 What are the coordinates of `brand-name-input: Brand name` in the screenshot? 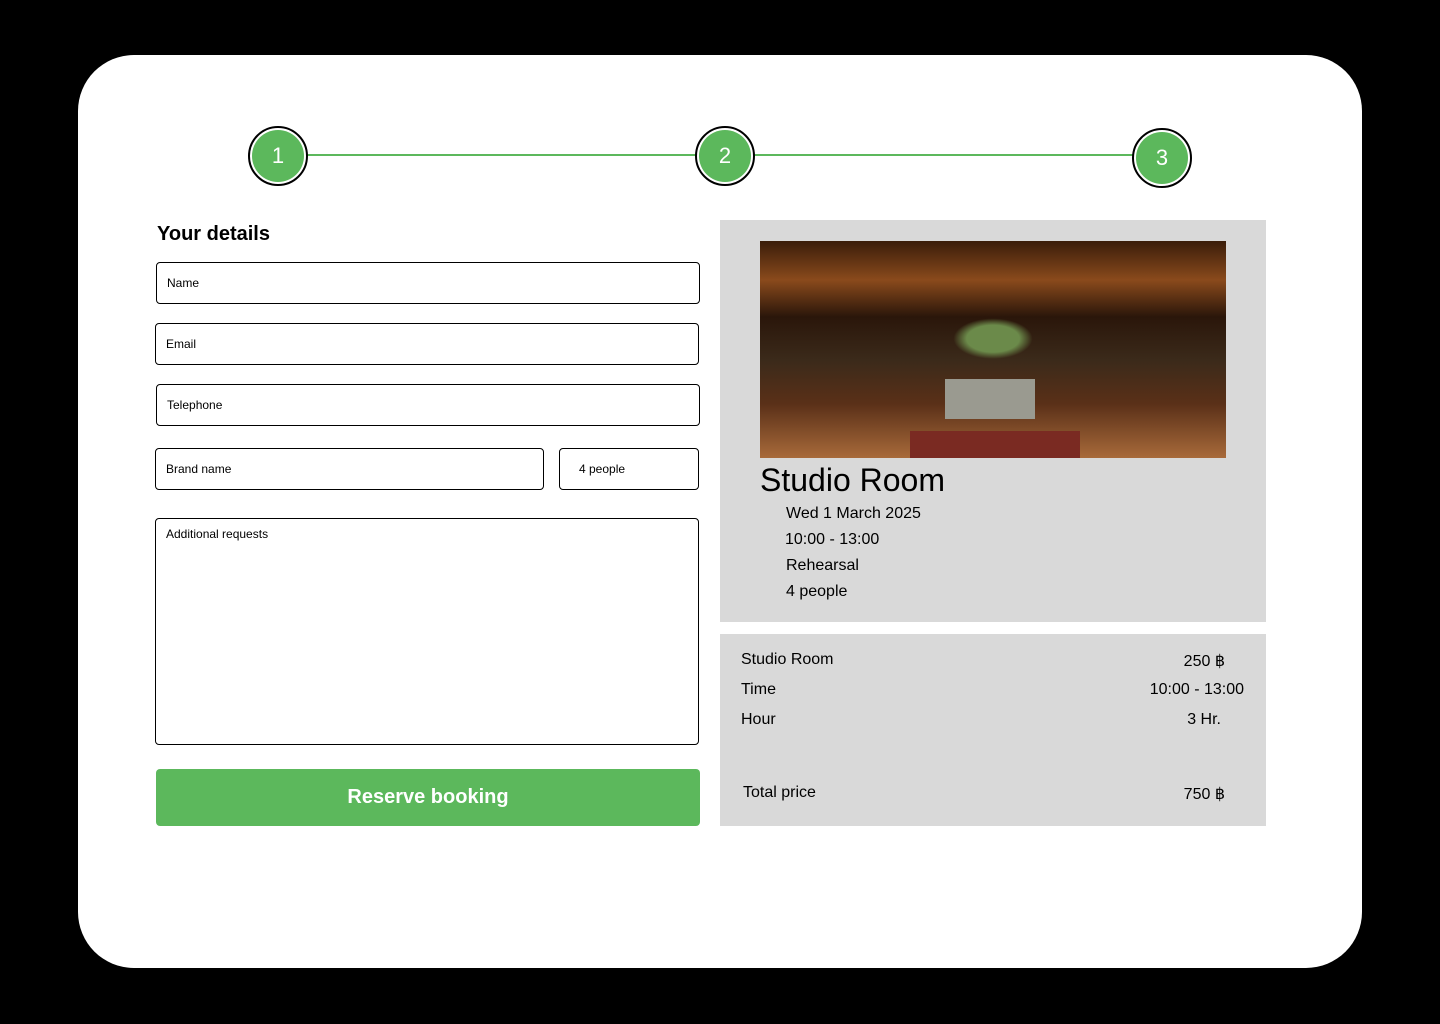 It's located at (349, 469).